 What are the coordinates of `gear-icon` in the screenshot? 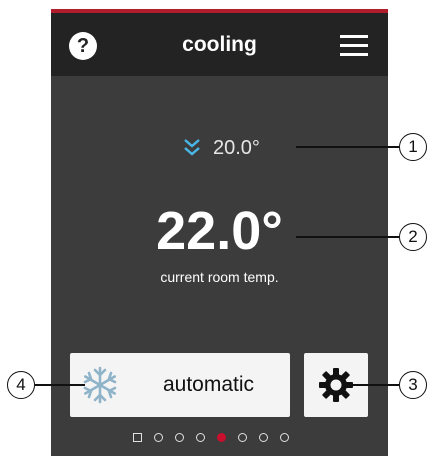 It's located at (336, 385).